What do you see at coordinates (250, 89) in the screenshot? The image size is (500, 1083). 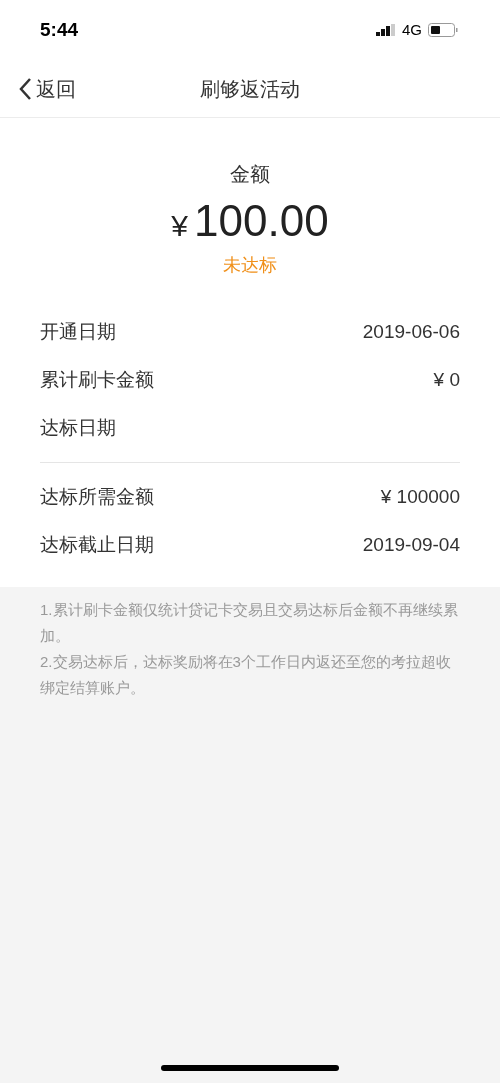 I see `page-title: 刷够返活动` at bounding box center [250, 89].